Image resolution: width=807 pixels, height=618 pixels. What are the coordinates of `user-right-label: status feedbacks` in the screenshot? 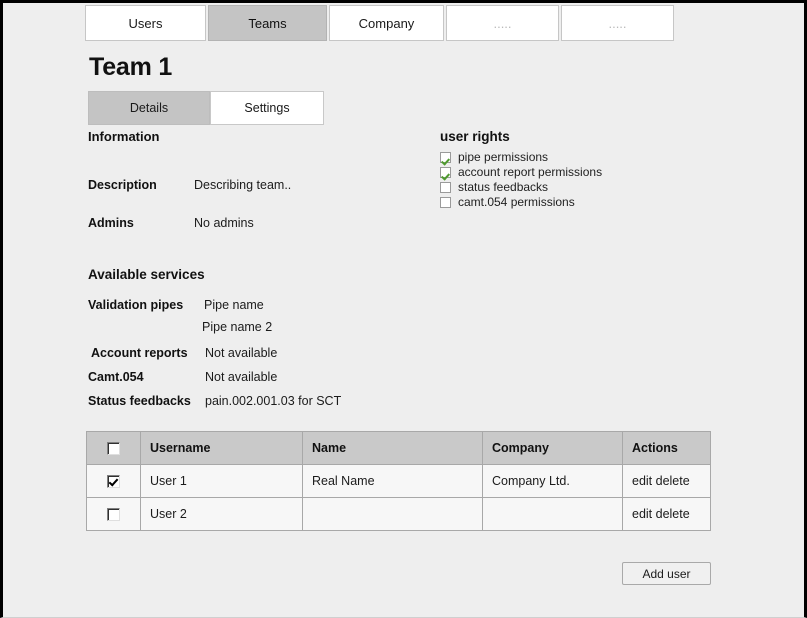 It's located at (503, 187).